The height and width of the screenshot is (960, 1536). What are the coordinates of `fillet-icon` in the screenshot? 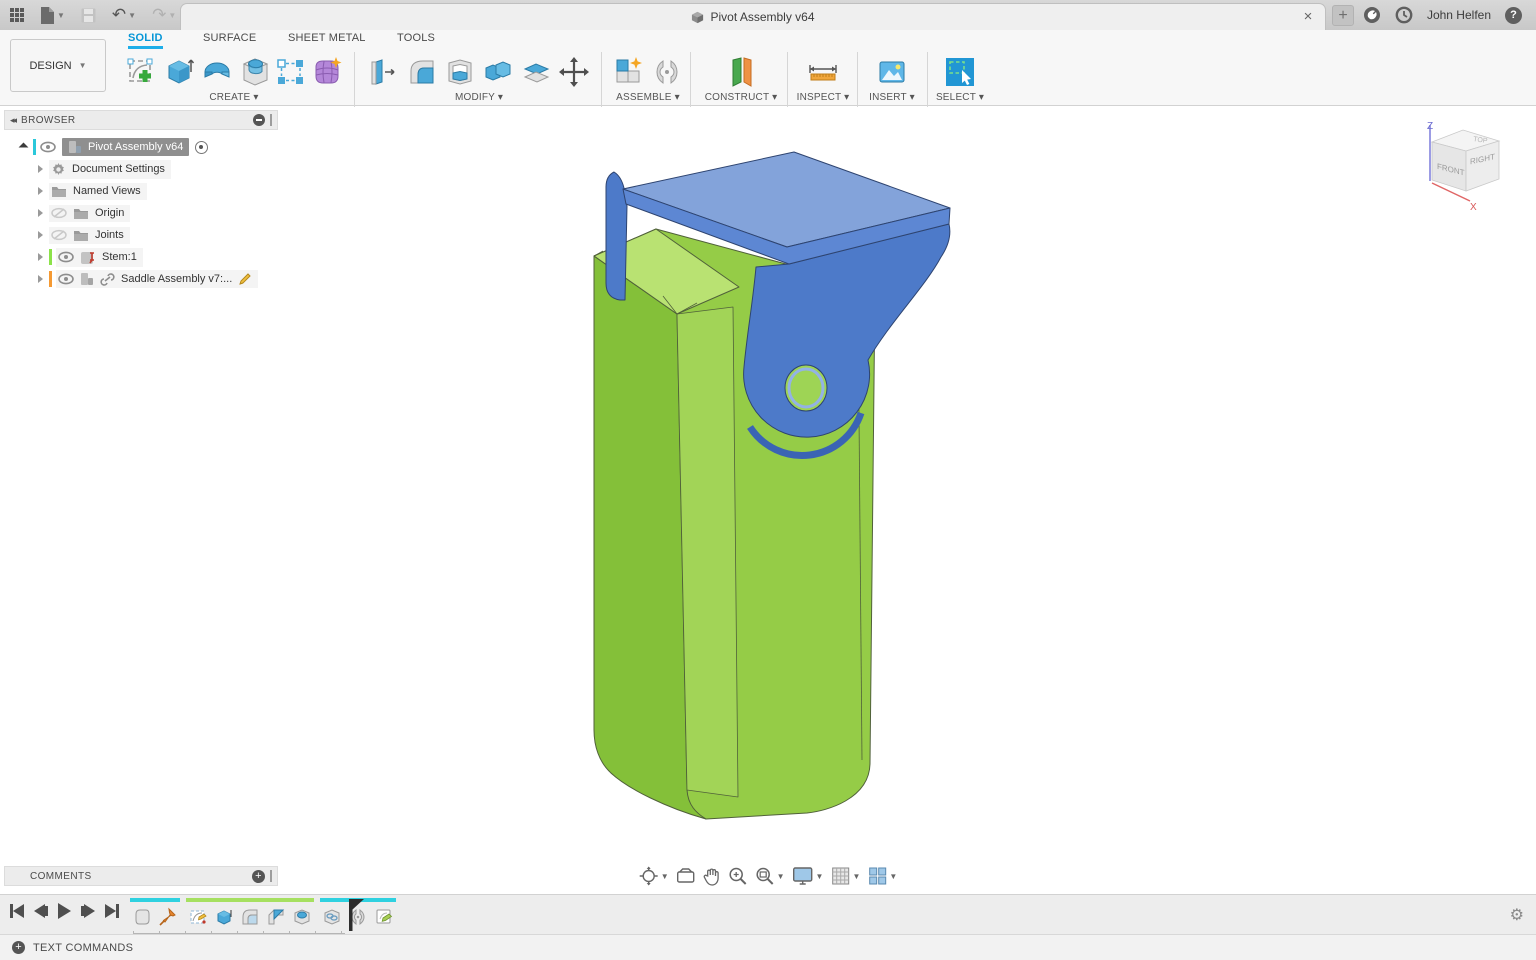 It's located at (422, 72).